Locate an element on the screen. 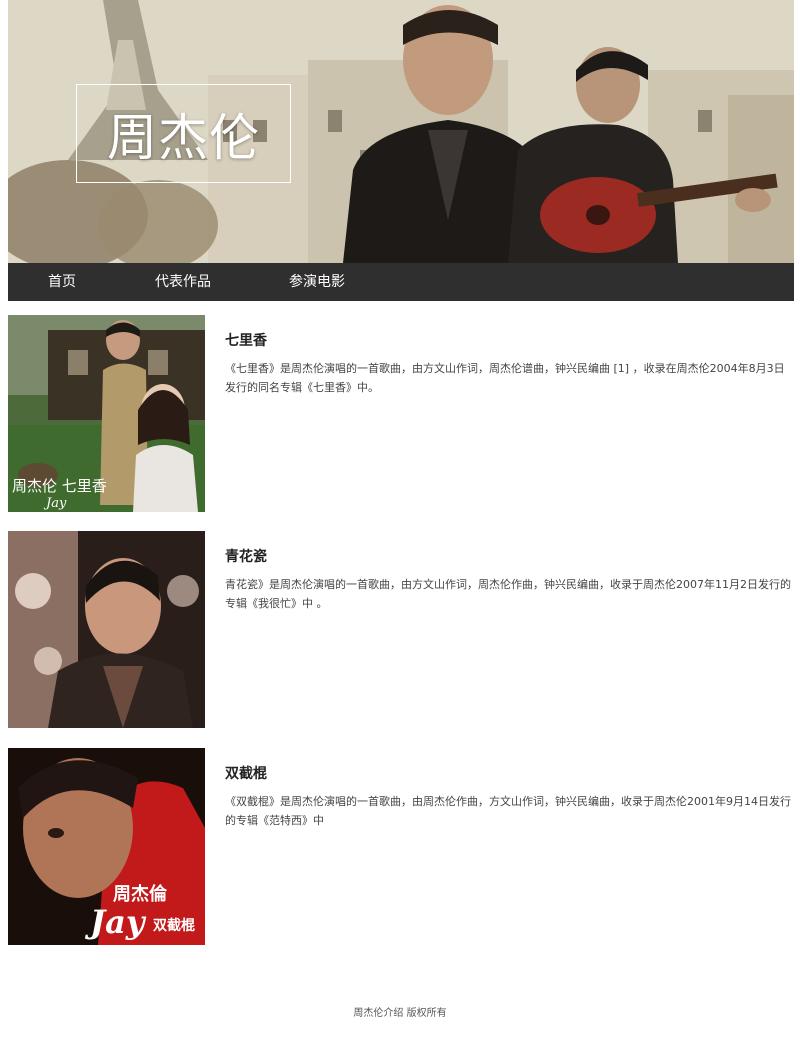 The image size is (800, 1043). song-cover-text: 周杰倫 is located at coordinates (140, 894).